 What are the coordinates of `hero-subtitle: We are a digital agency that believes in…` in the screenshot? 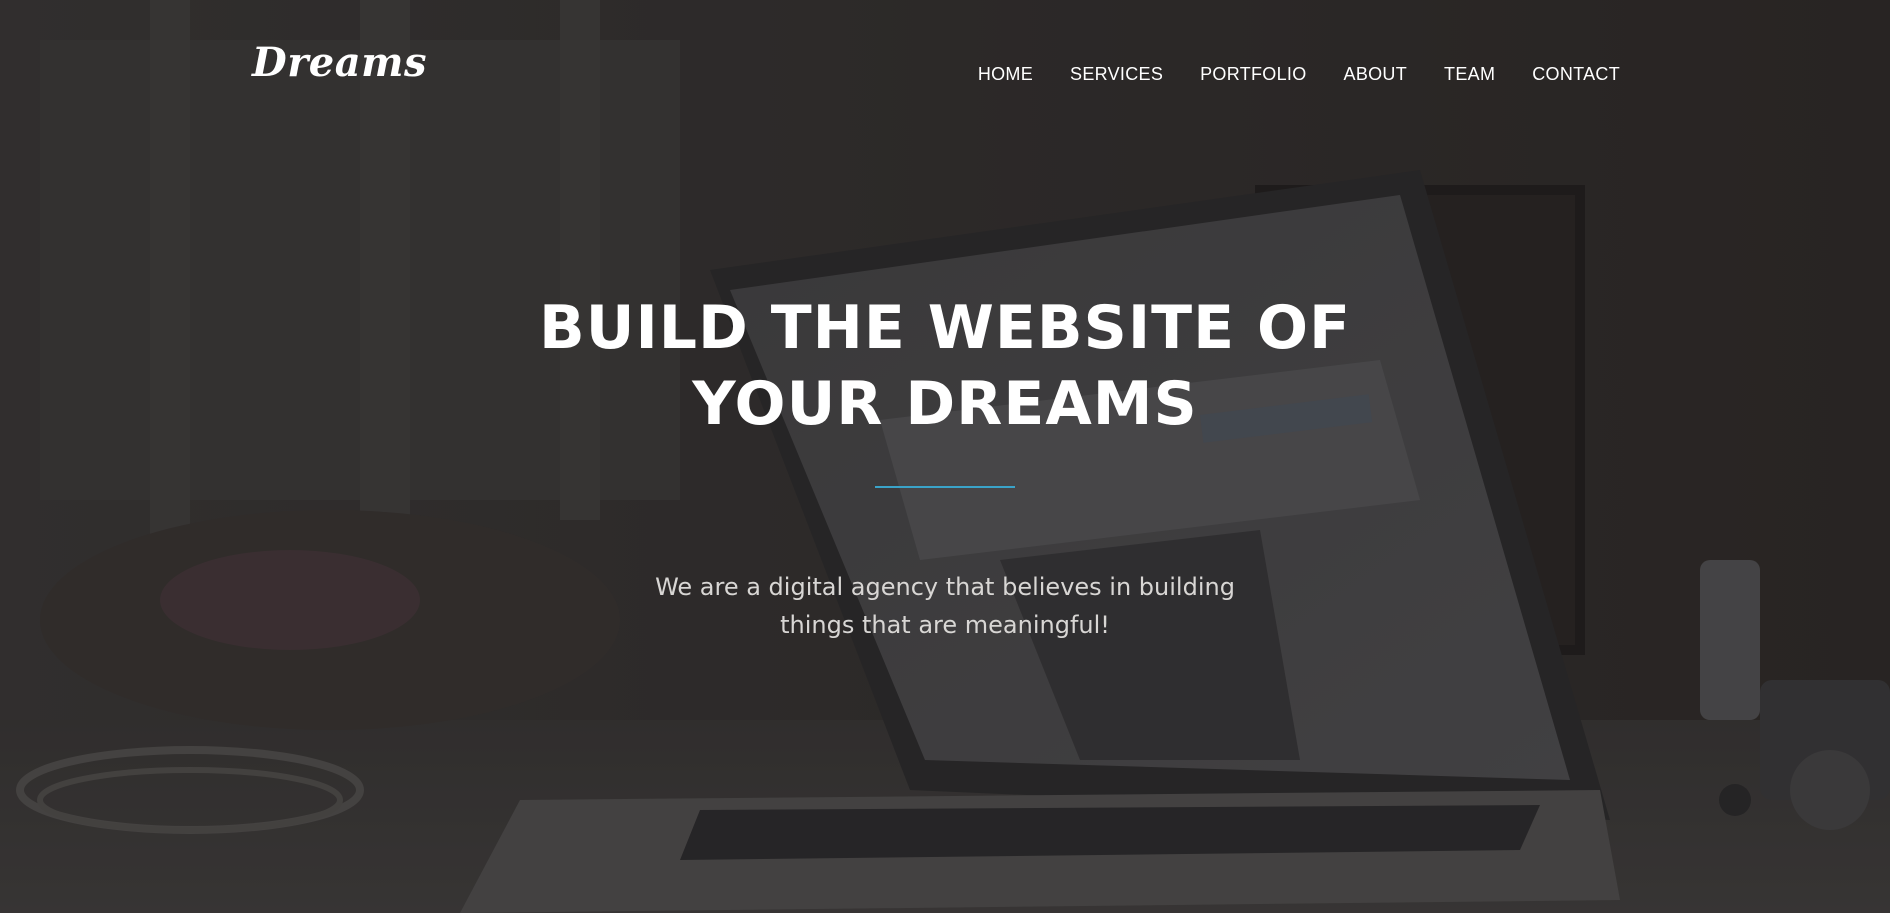 It's located at (945, 606).